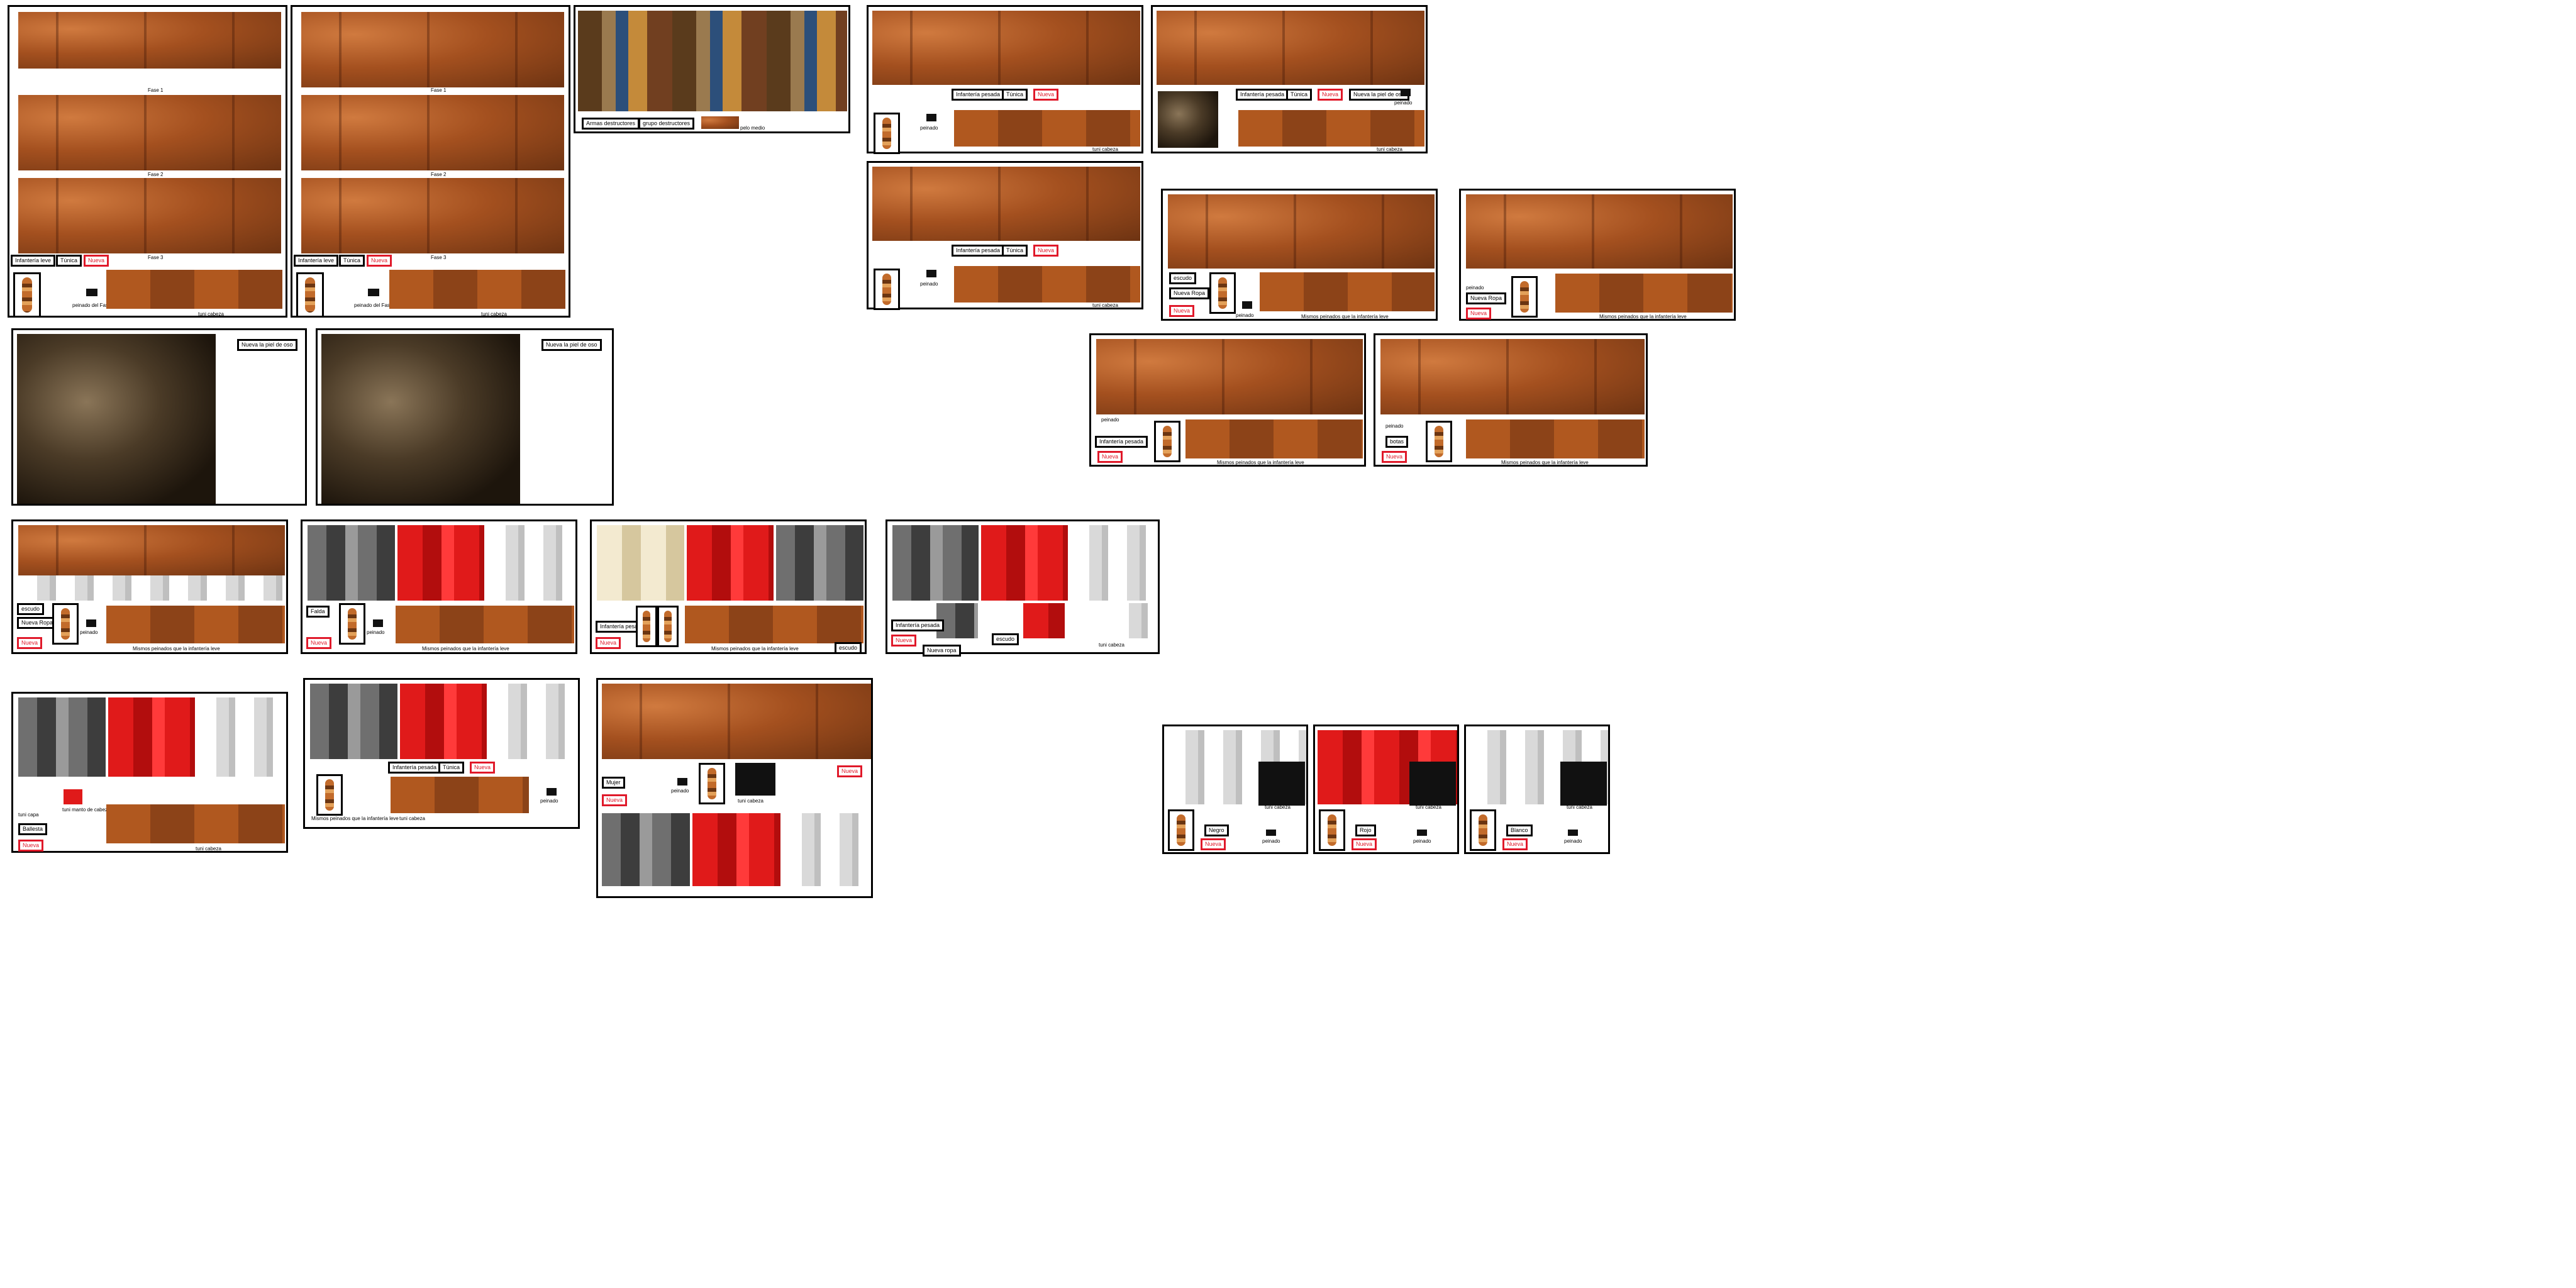  What do you see at coordinates (211, 314) in the screenshot?
I see `caption-tuni-cabeza: tuni cabeza` at bounding box center [211, 314].